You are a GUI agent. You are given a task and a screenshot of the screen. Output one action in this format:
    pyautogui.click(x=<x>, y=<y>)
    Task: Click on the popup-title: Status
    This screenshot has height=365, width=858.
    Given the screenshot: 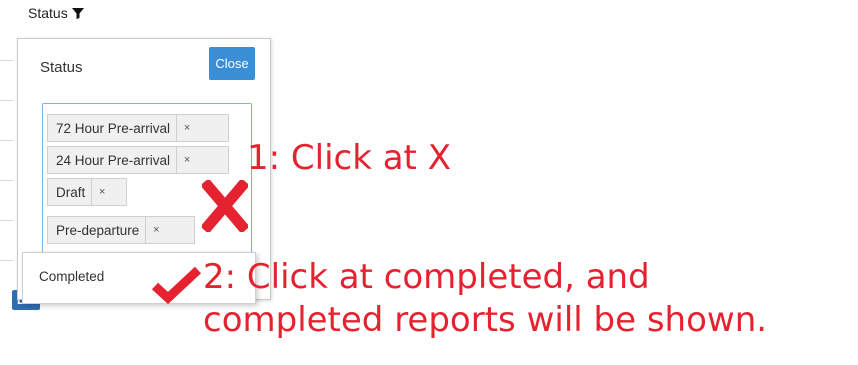 What is the action you would take?
    pyautogui.click(x=61, y=67)
    